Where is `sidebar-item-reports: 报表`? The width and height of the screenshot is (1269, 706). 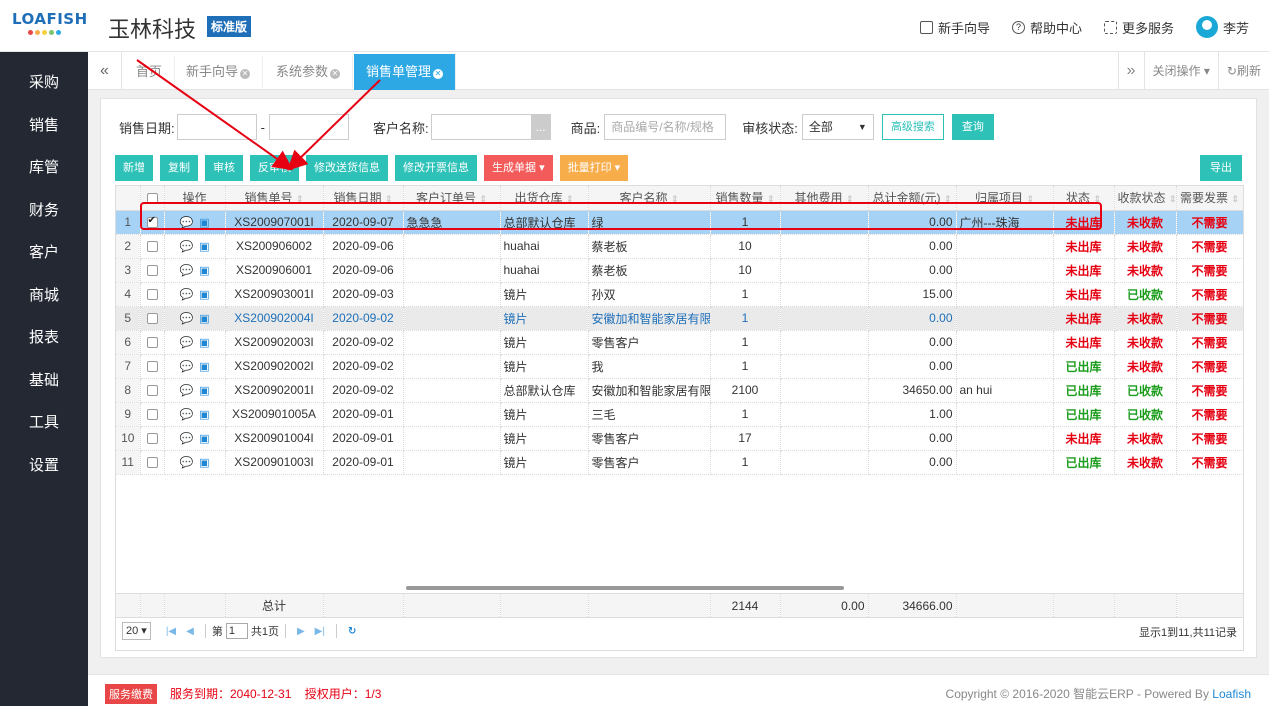 sidebar-item-reports: 报表 is located at coordinates (44, 338).